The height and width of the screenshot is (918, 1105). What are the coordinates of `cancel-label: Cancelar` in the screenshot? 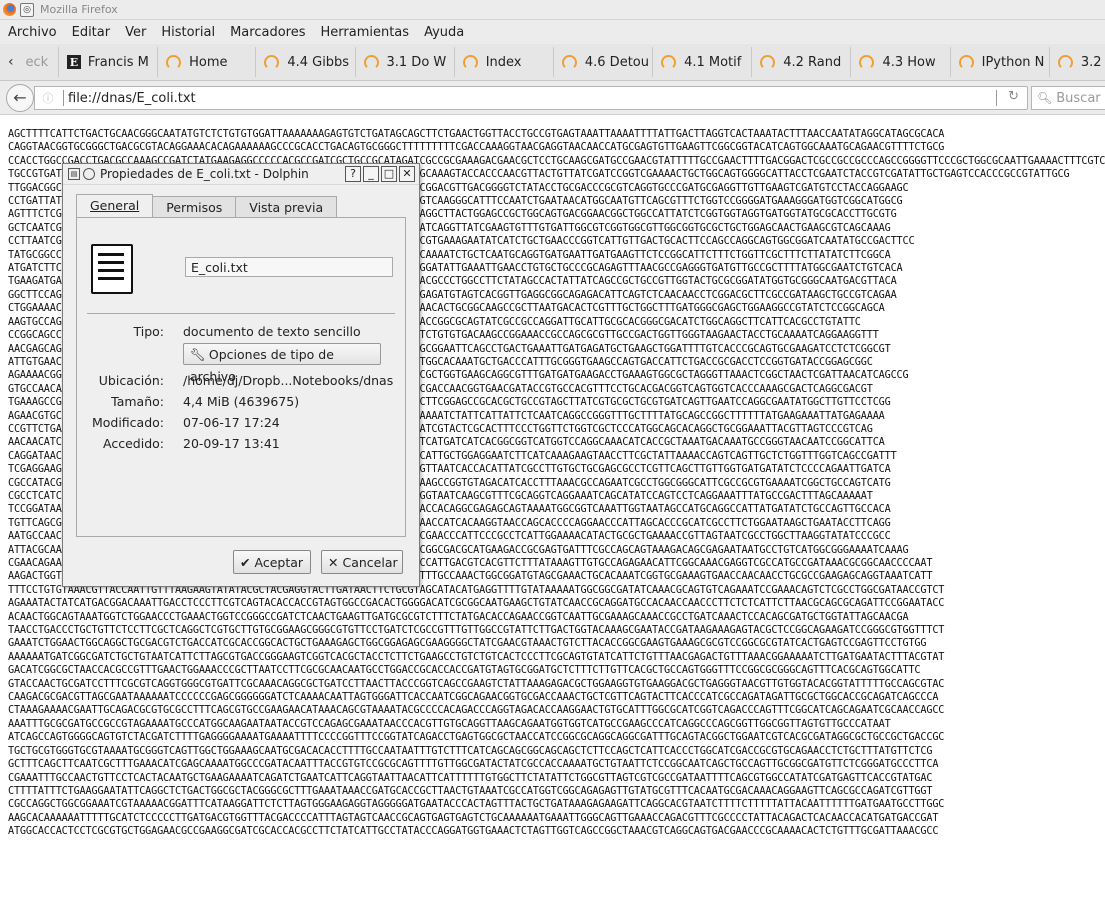 It's located at (370, 562).